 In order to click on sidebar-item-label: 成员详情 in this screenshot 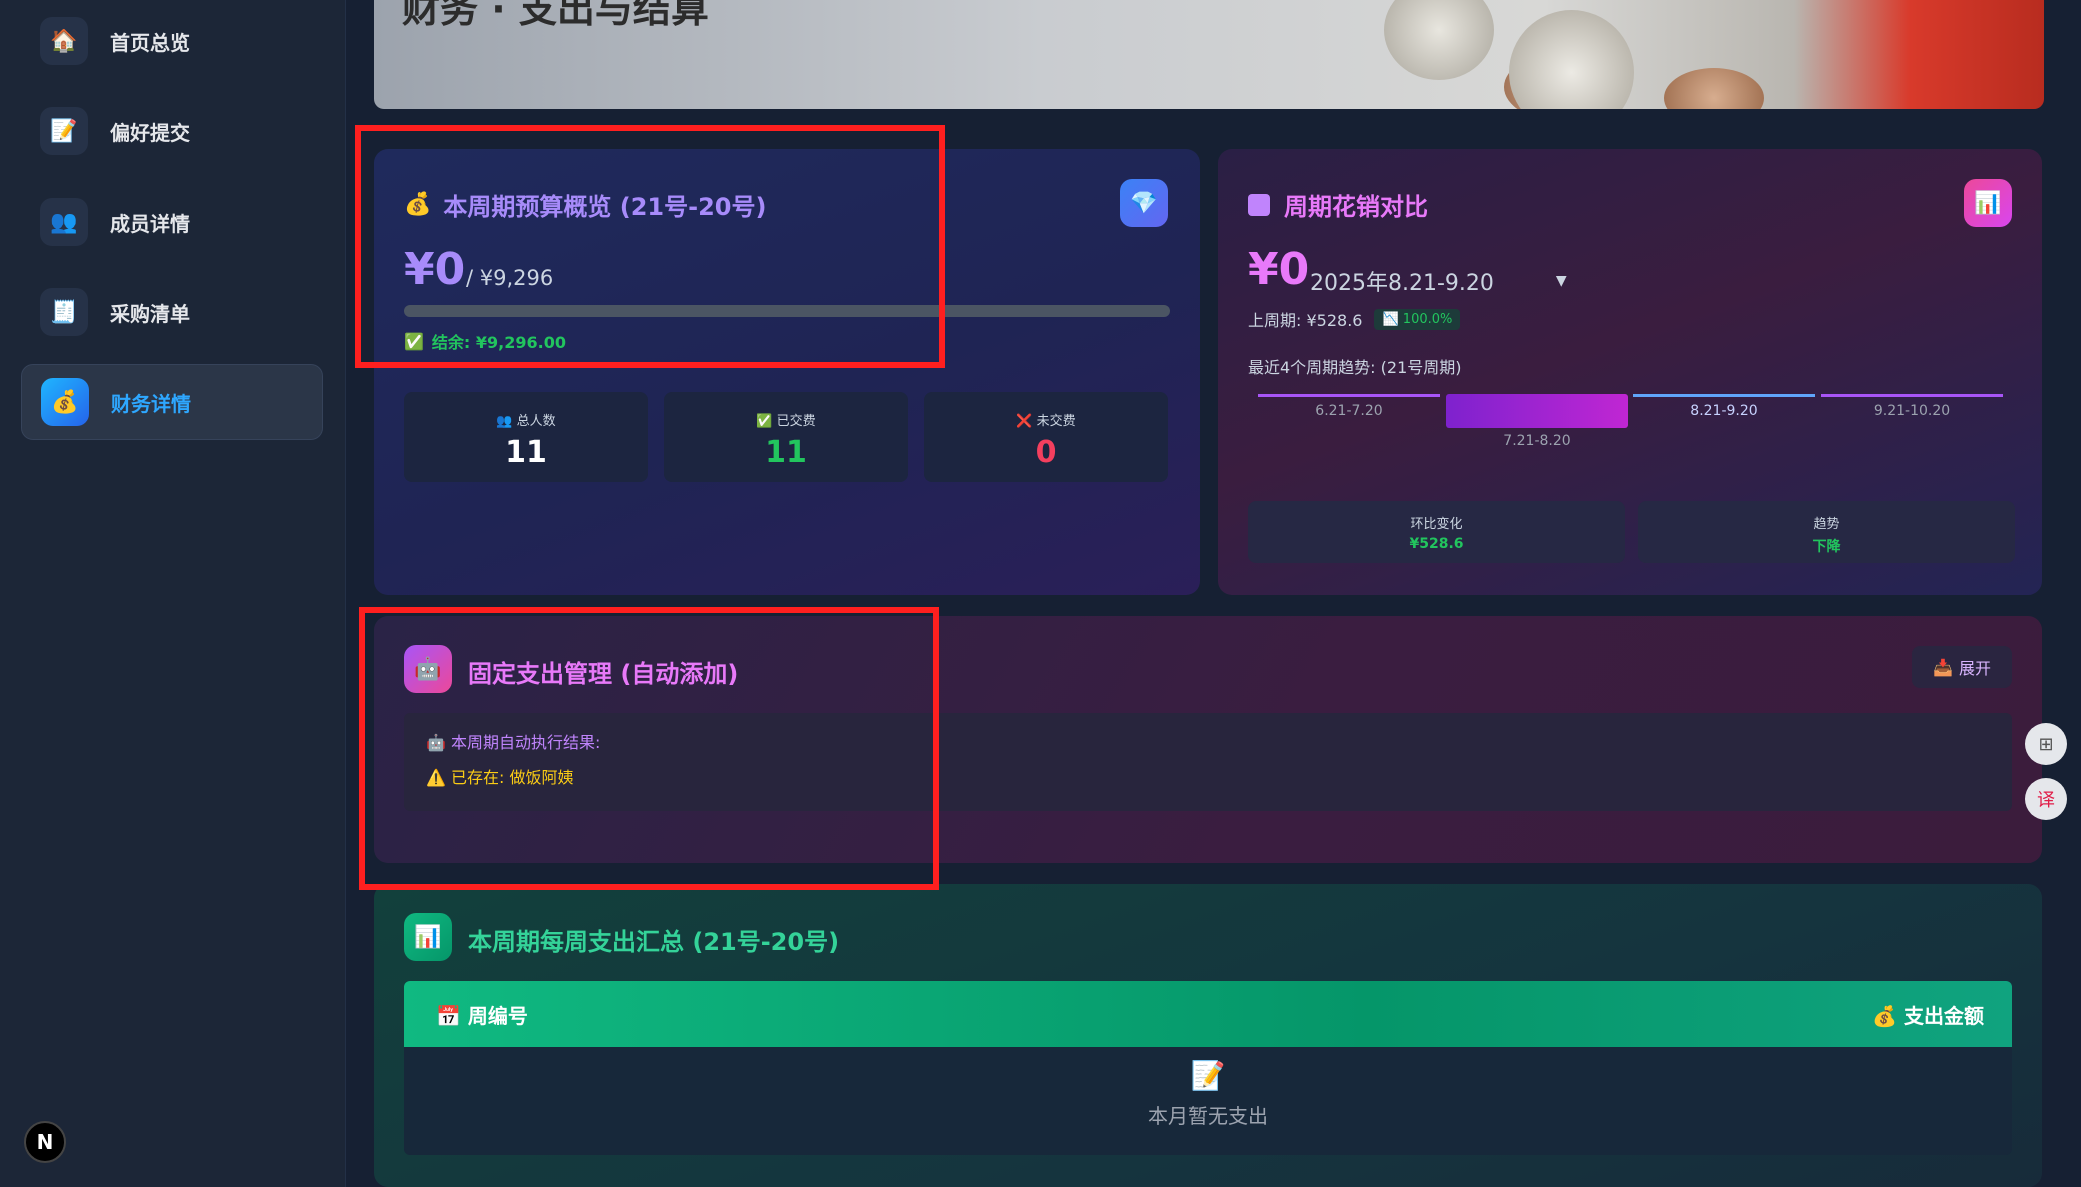, I will do `click(150, 223)`.